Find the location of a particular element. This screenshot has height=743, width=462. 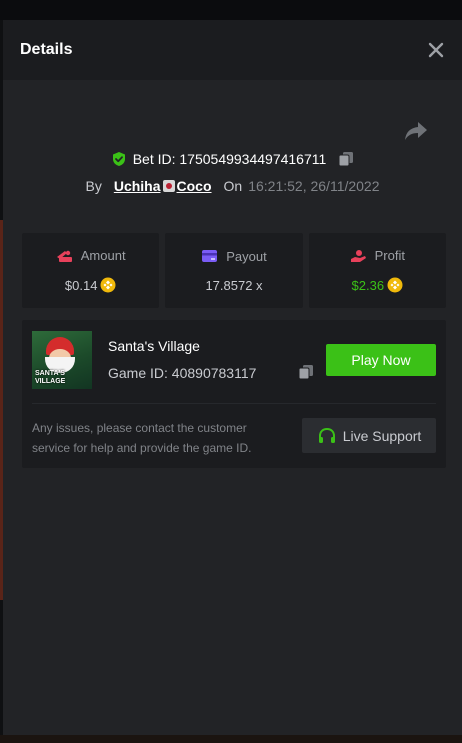

amount-value: $0.14 is located at coordinates (81, 285).